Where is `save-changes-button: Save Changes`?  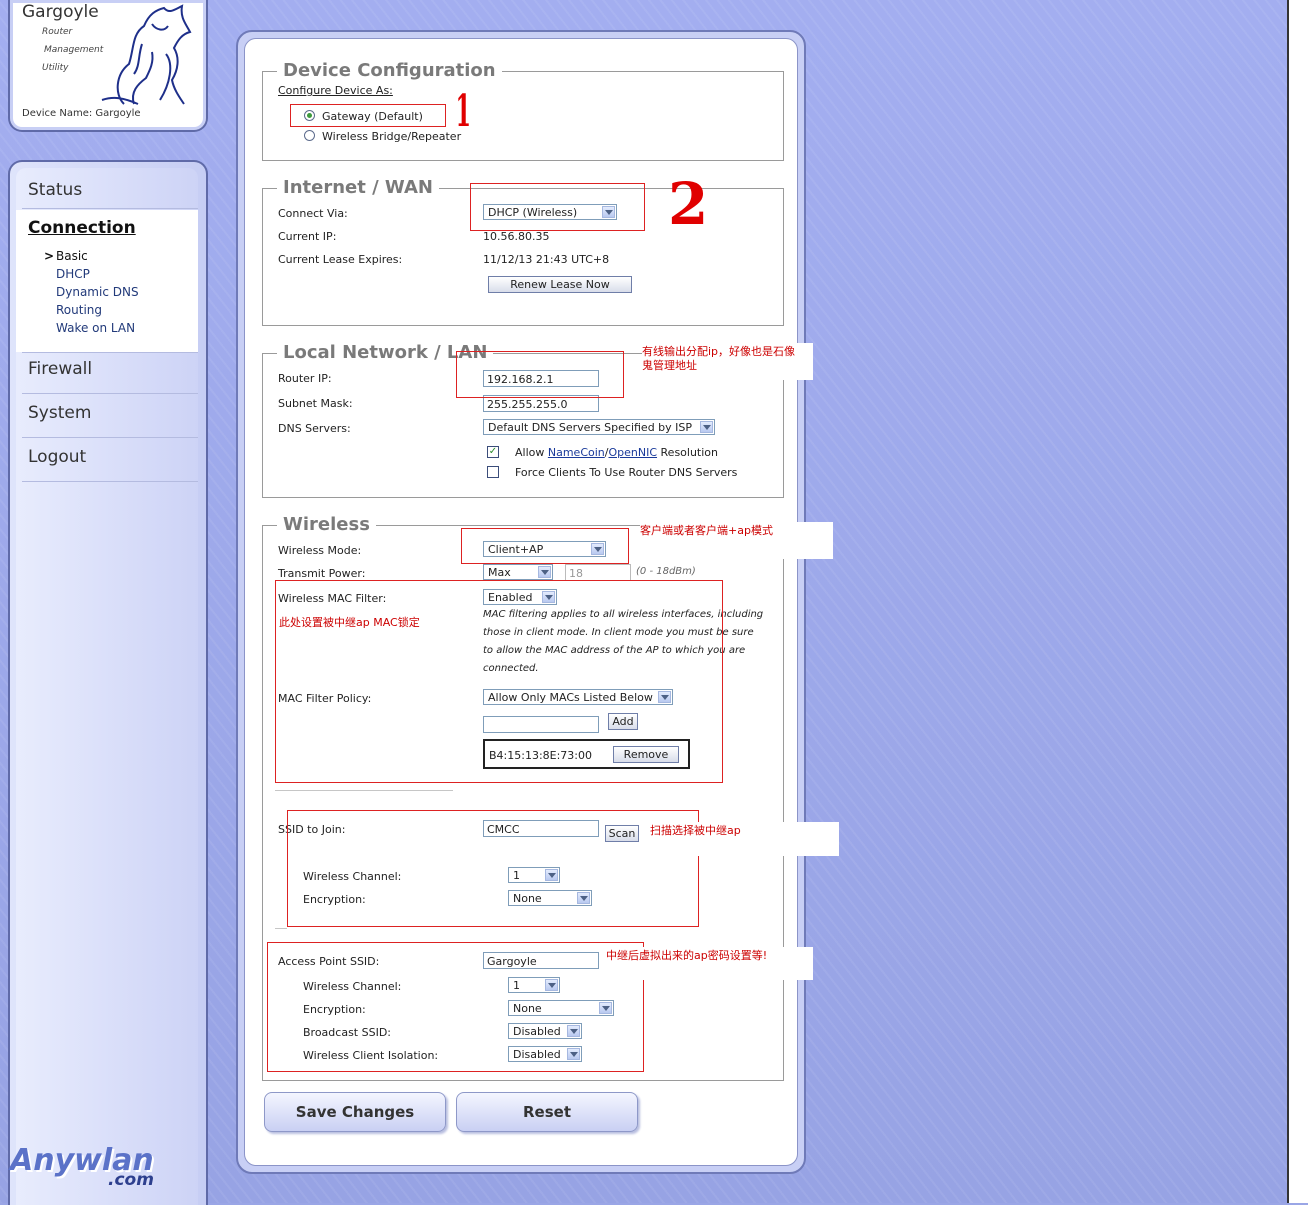
save-changes-button: Save Changes is located at coordinates (355, 1112).